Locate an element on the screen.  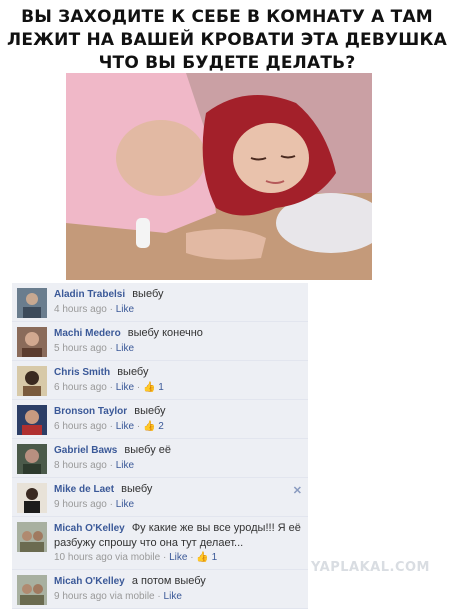
comment-text: выебу её is located at coordinates (148, 450).